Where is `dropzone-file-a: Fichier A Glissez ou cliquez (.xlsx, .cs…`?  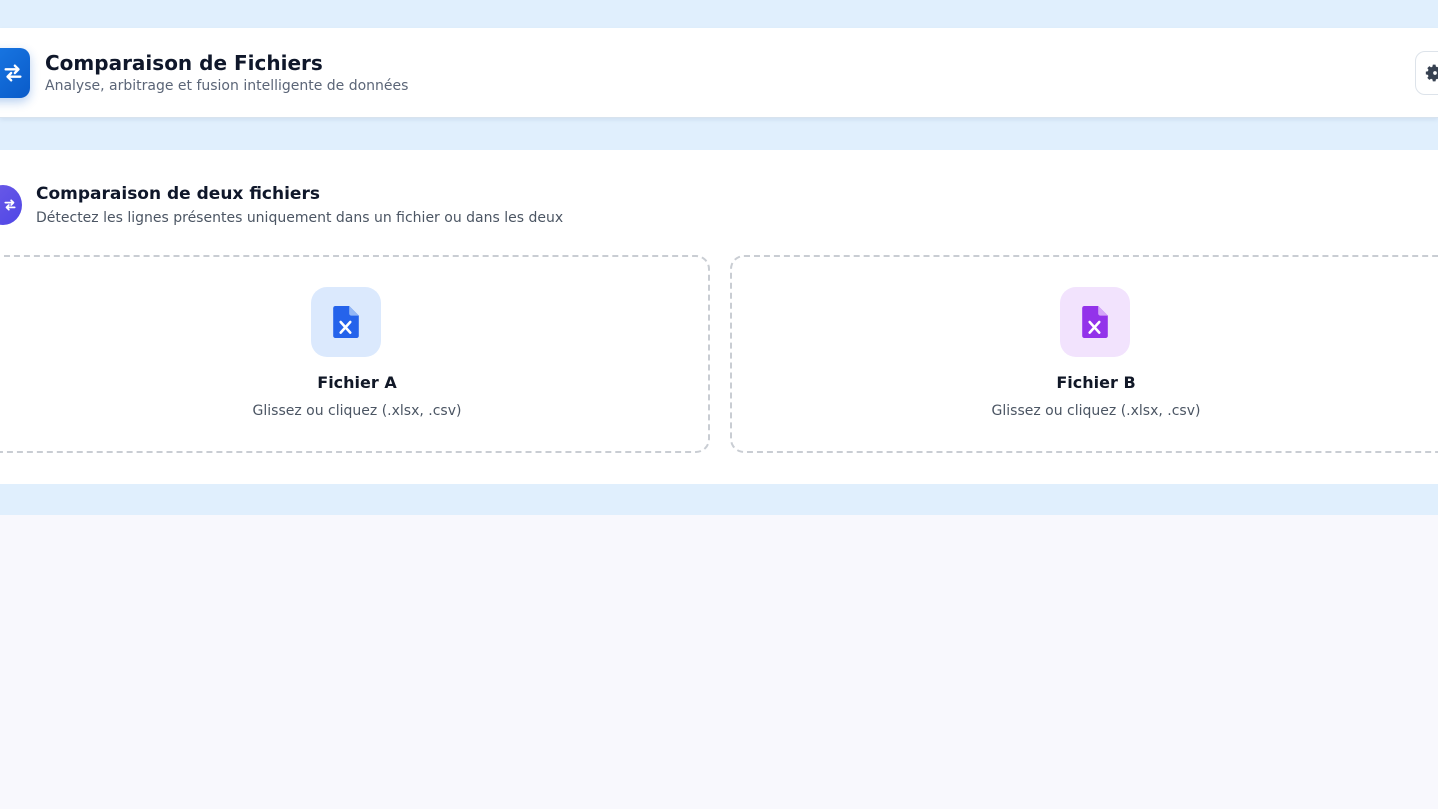 dropzone-file-a: Fichier A Glissez ou cliquez (.xlsx, .cs… is located at coordinates (355, 354).